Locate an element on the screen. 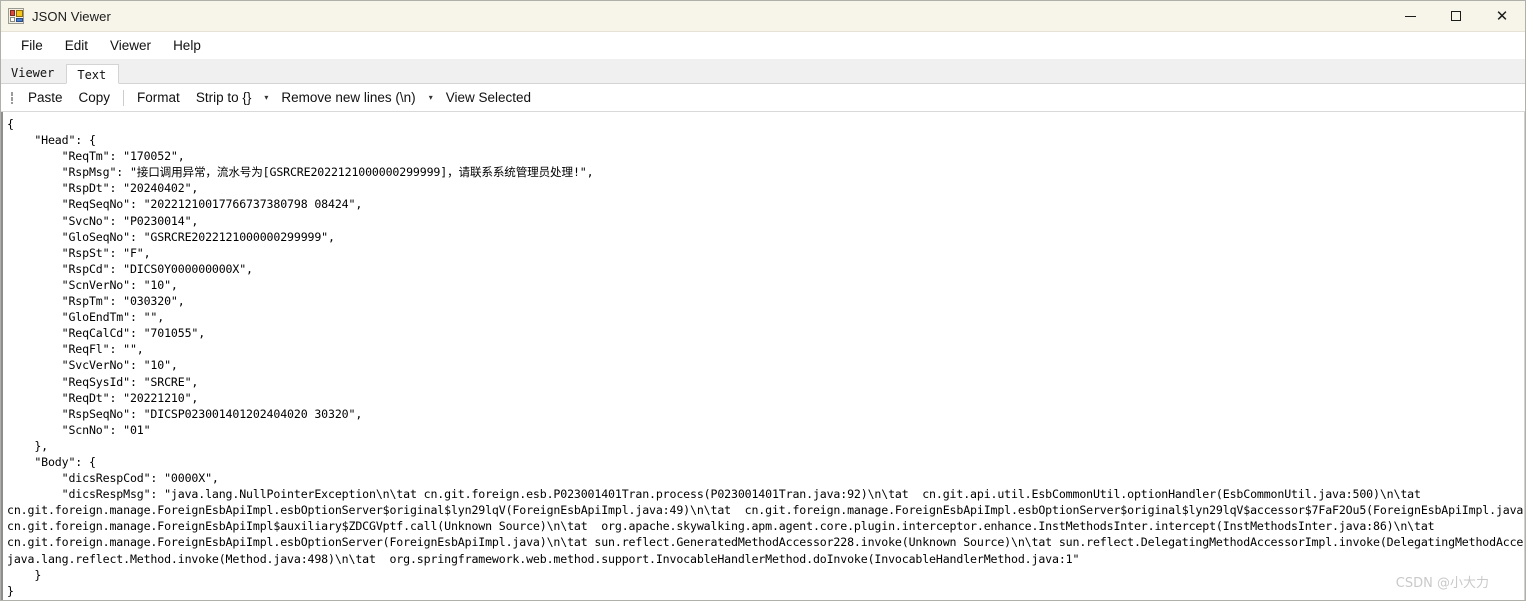 This screenshot has width=1526, height=601. strip-to-chevron-down-icon: ▾ is located at coordinates (266, 98).